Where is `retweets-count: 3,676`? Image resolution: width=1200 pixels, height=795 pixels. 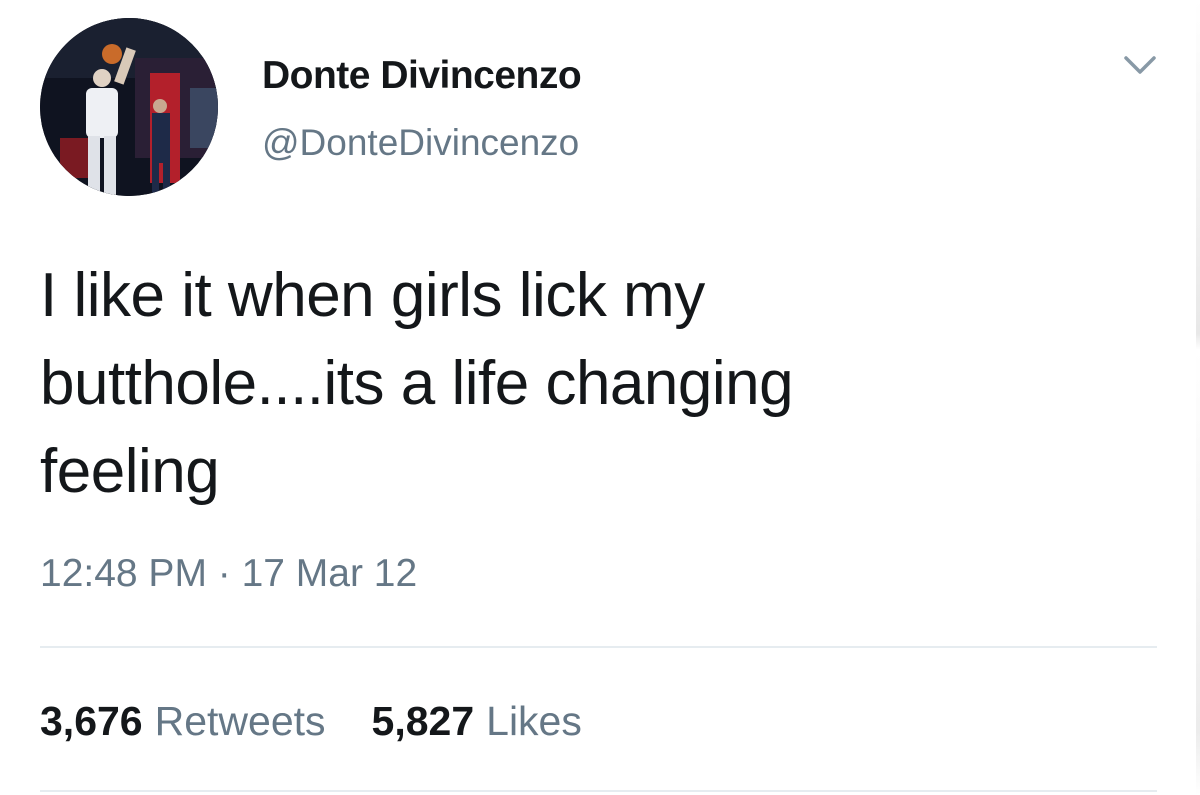 retweets-count: 3,676 is located at coordinates (91, 721).